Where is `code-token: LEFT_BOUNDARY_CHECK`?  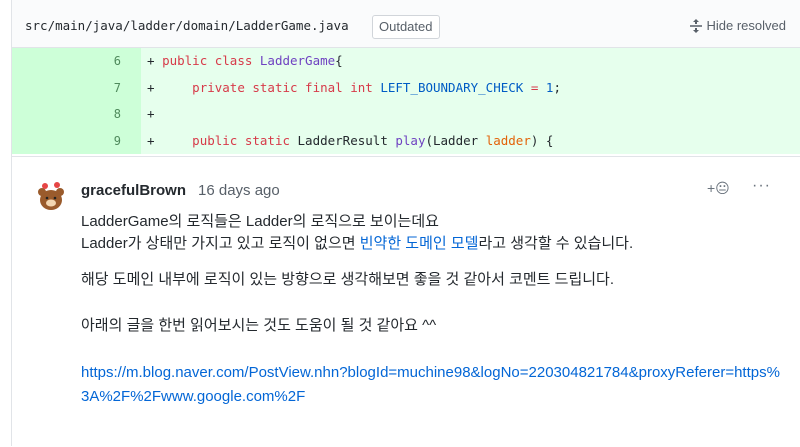 code-token: LEFT_BOUNDARY_CHECK is located at coordinates (452, 87).